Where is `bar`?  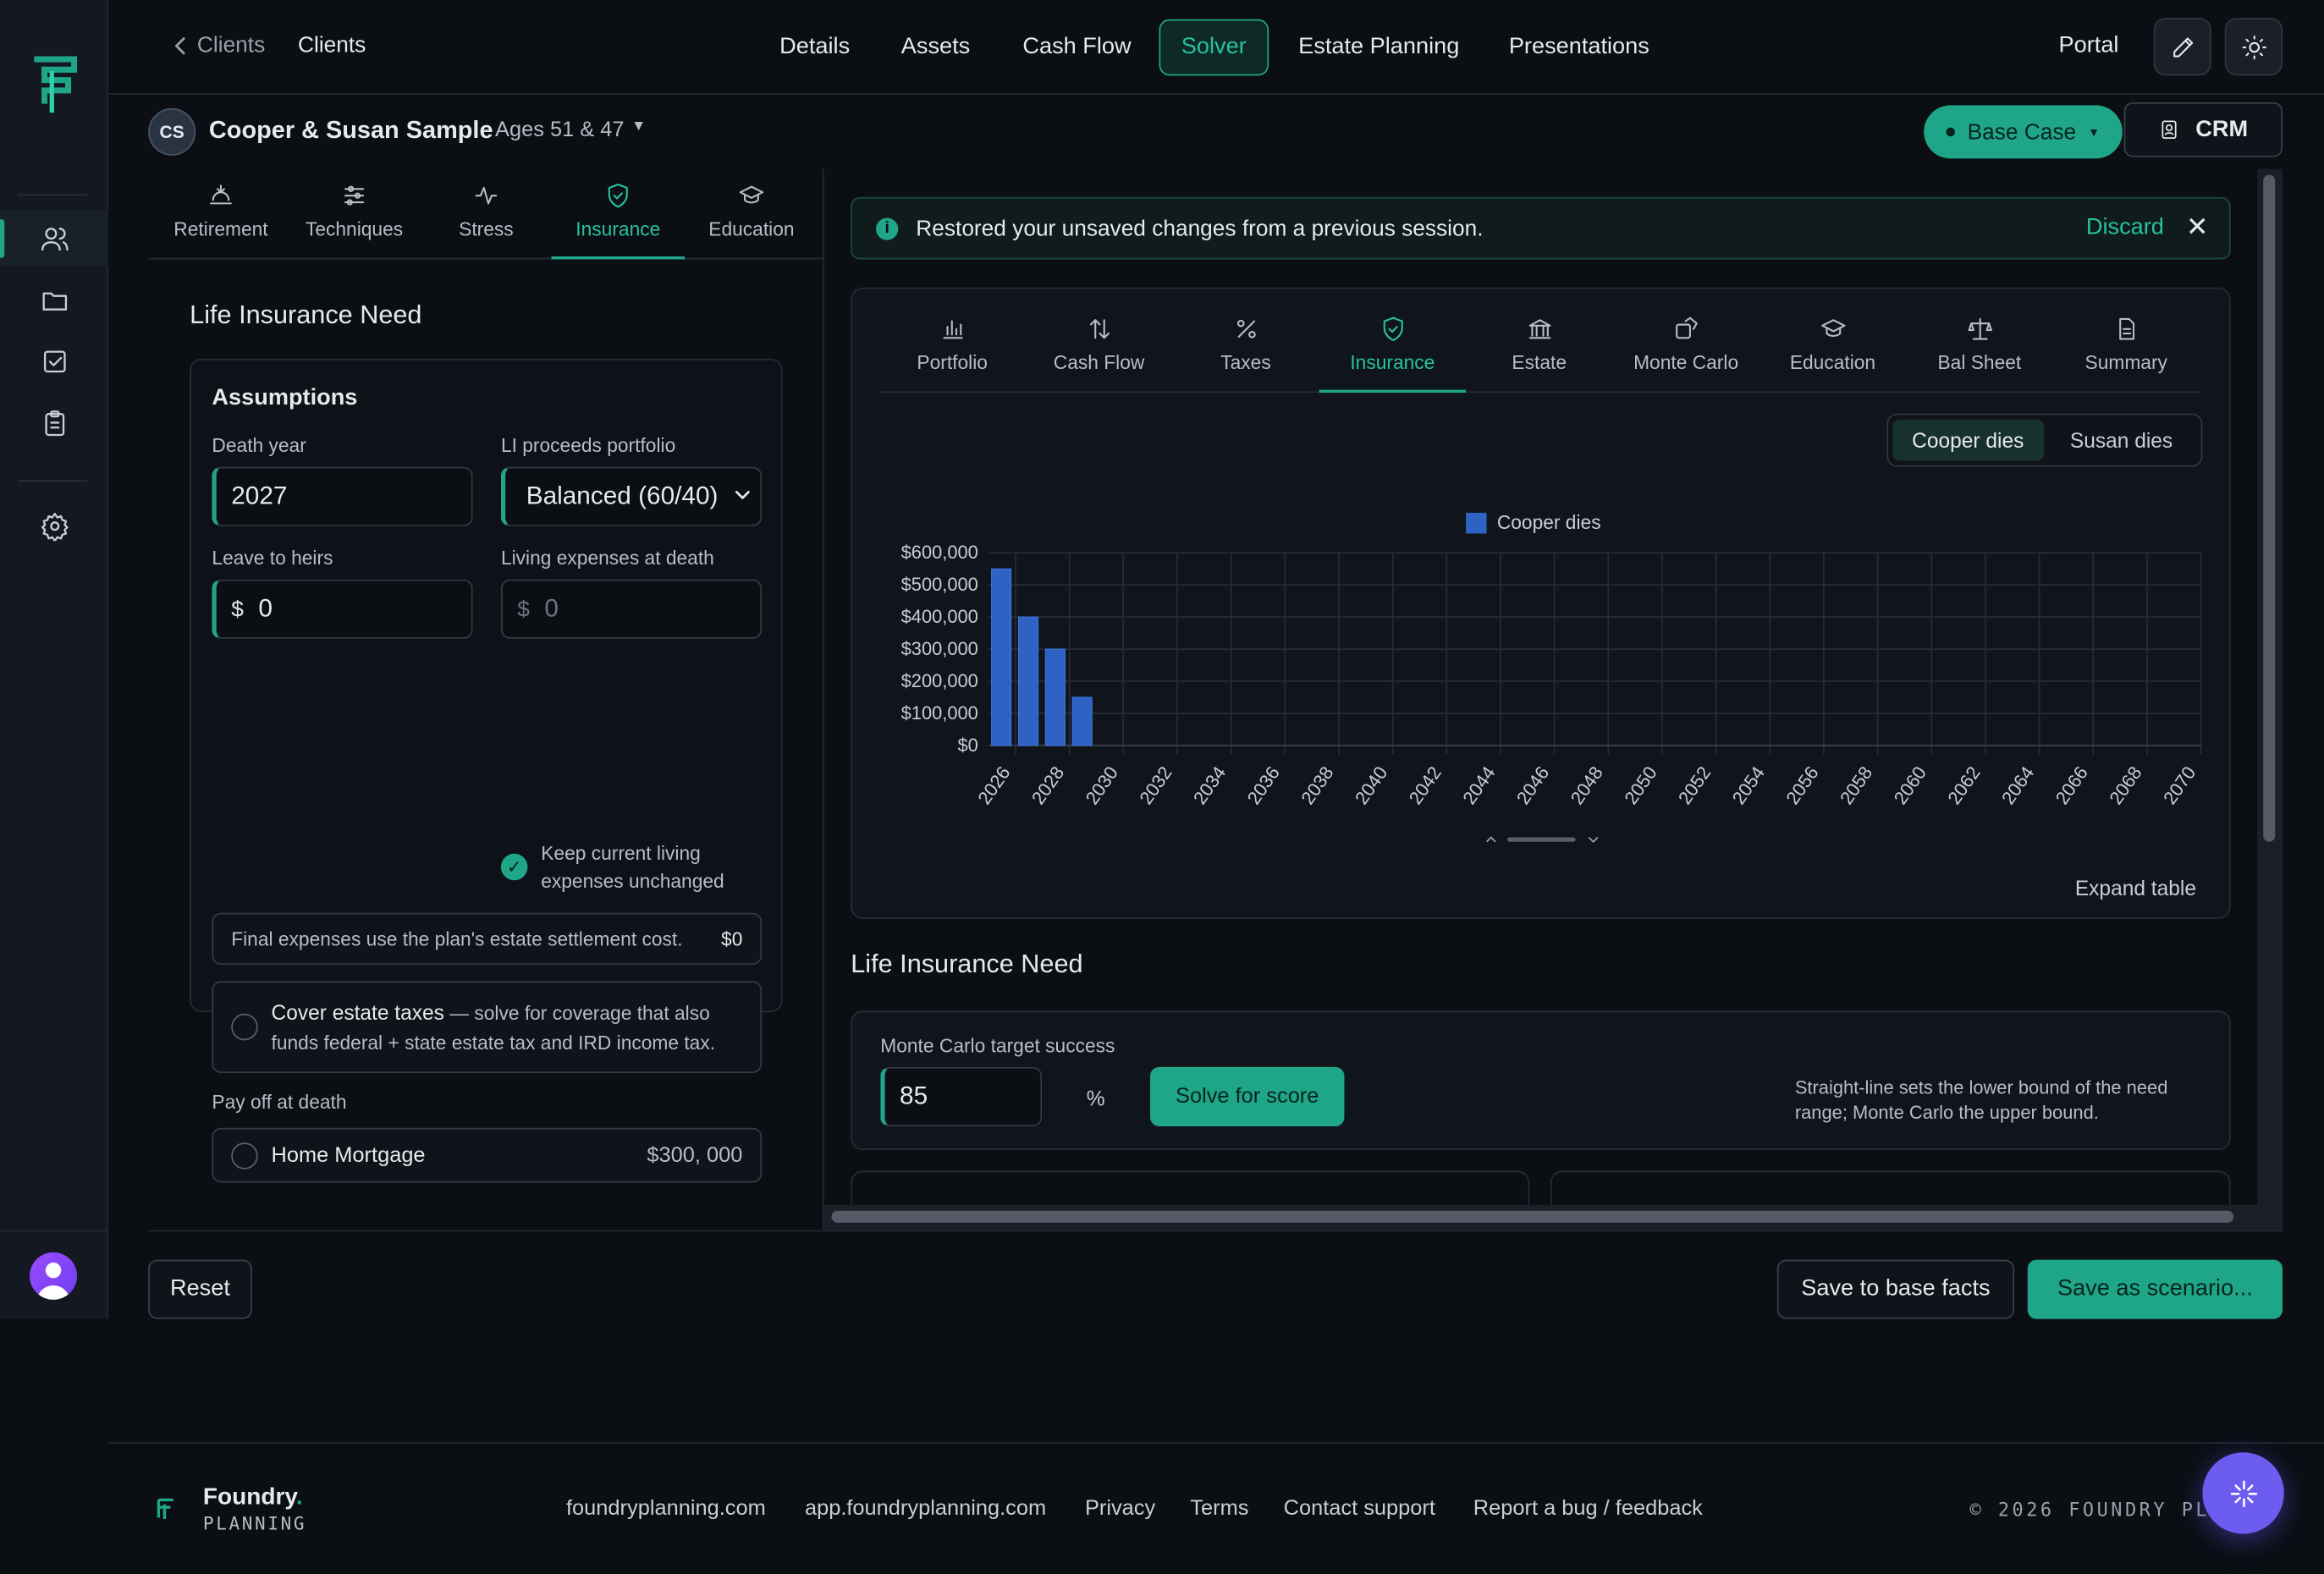 bar is located at coordinates (1055, 697).